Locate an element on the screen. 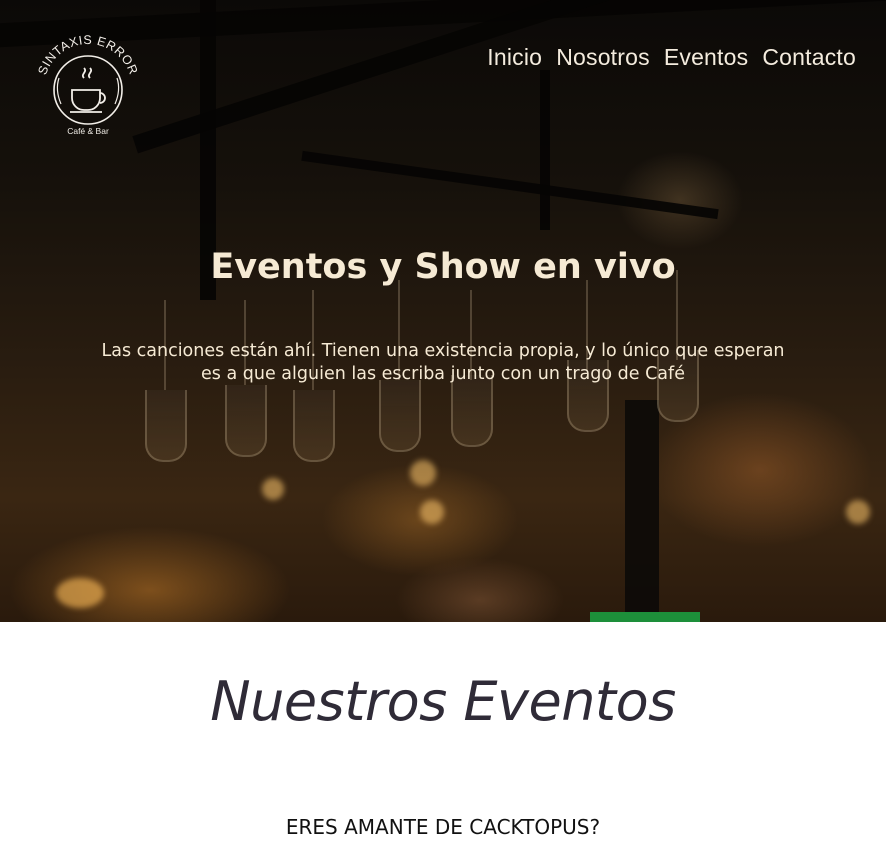 The image size is (886, 857). nav-link-inicio: Inicio is located at coordinates (514, 57).